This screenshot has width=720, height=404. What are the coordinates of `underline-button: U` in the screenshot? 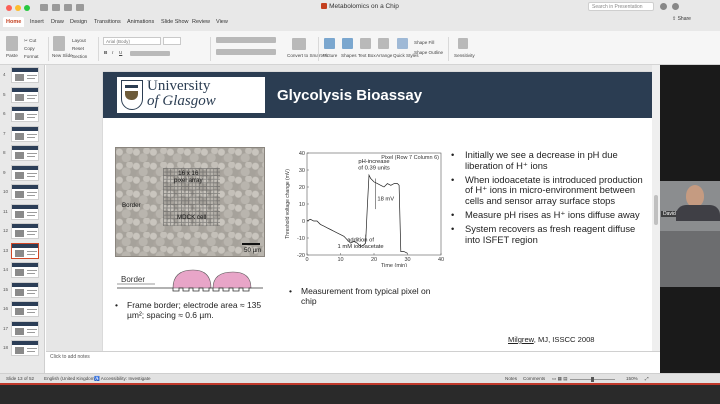 It's located at (120, 52).